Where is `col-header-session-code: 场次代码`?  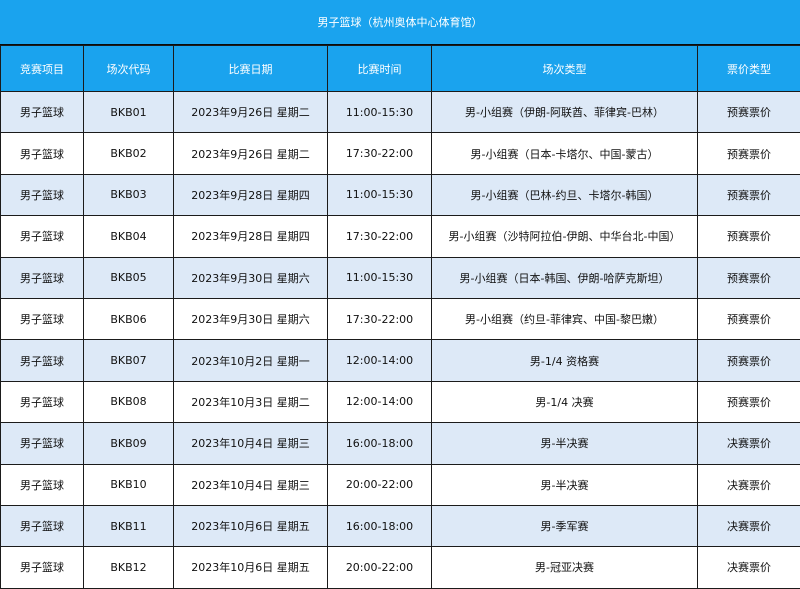 col-header-session-code: 场次代码 is located at coordinates (128, 68).